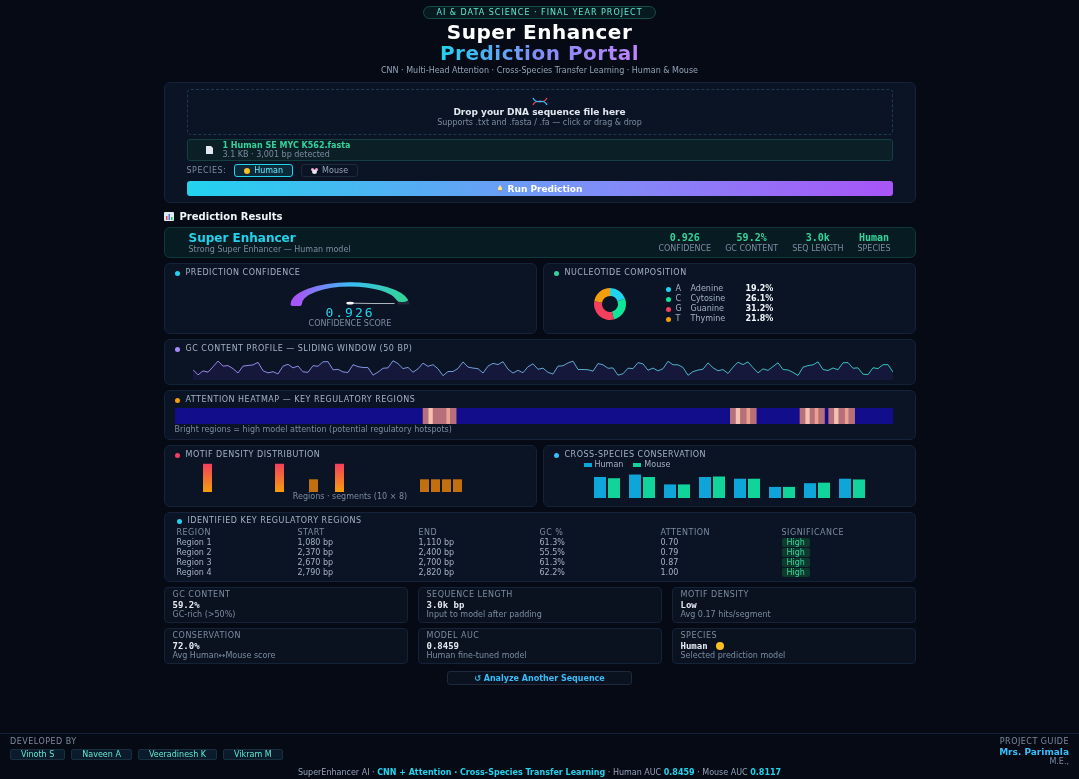  What do you see at coordinates (539, 678) in the screenshot?
I see `analyze-another-button: ↺ Analyze Another Sequence` at bounding box center [539, 678].